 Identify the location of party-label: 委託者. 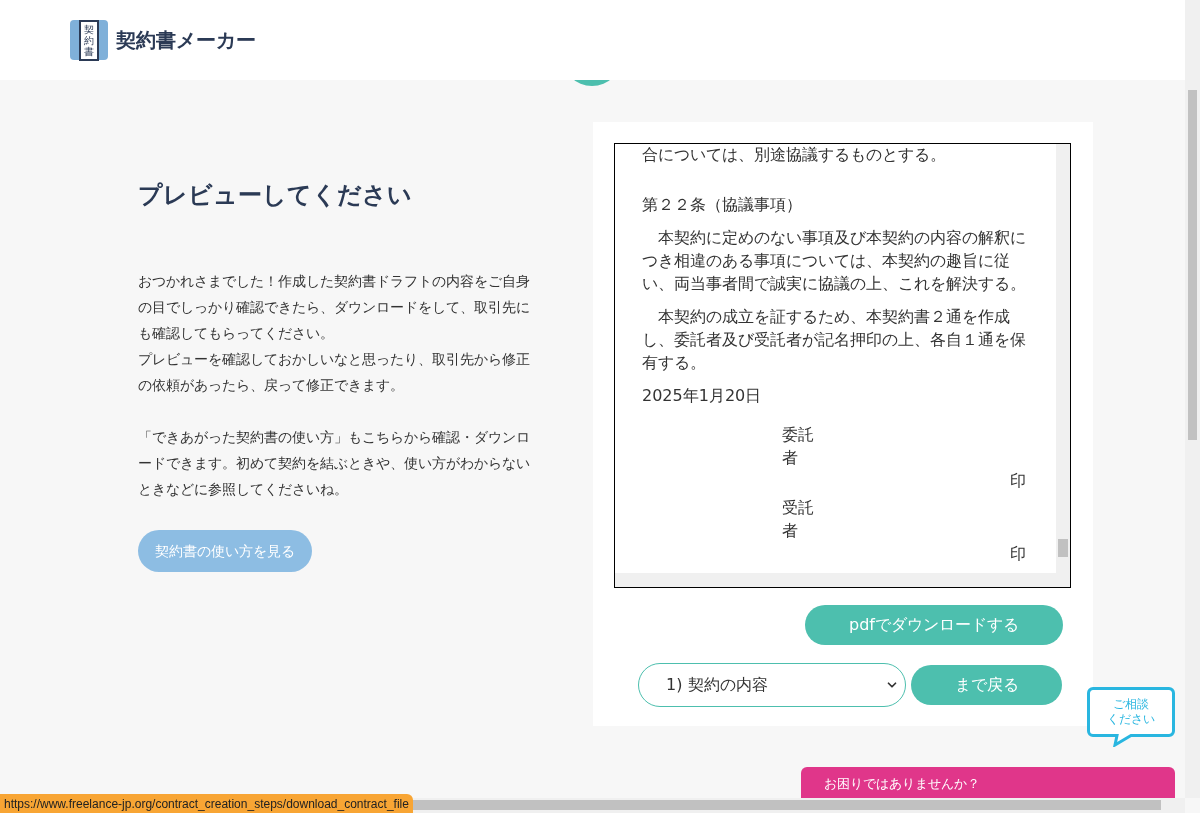
(798, 446).